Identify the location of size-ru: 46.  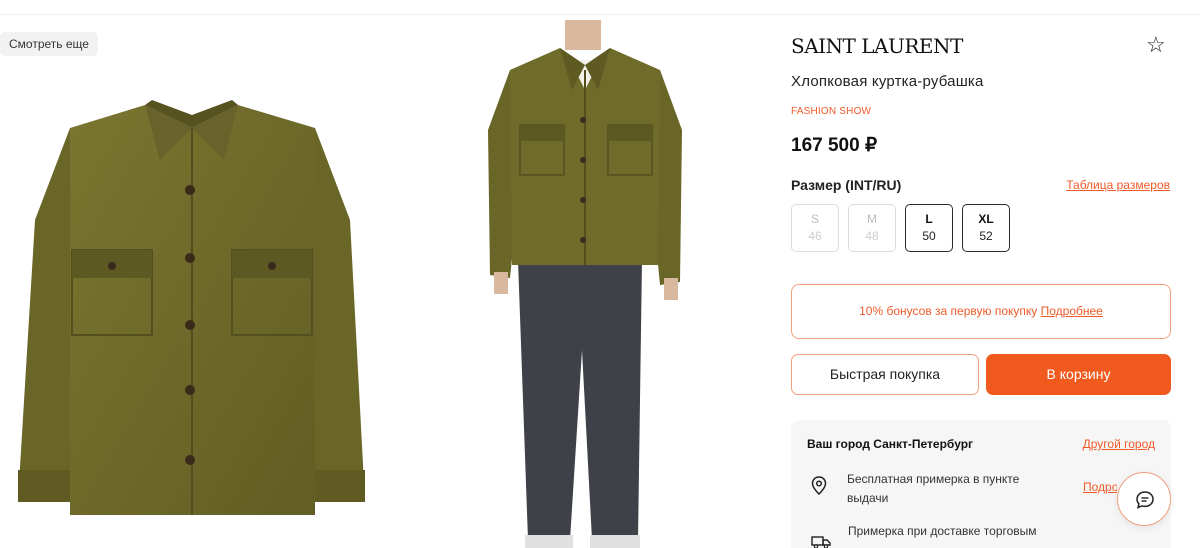
(815, 236).